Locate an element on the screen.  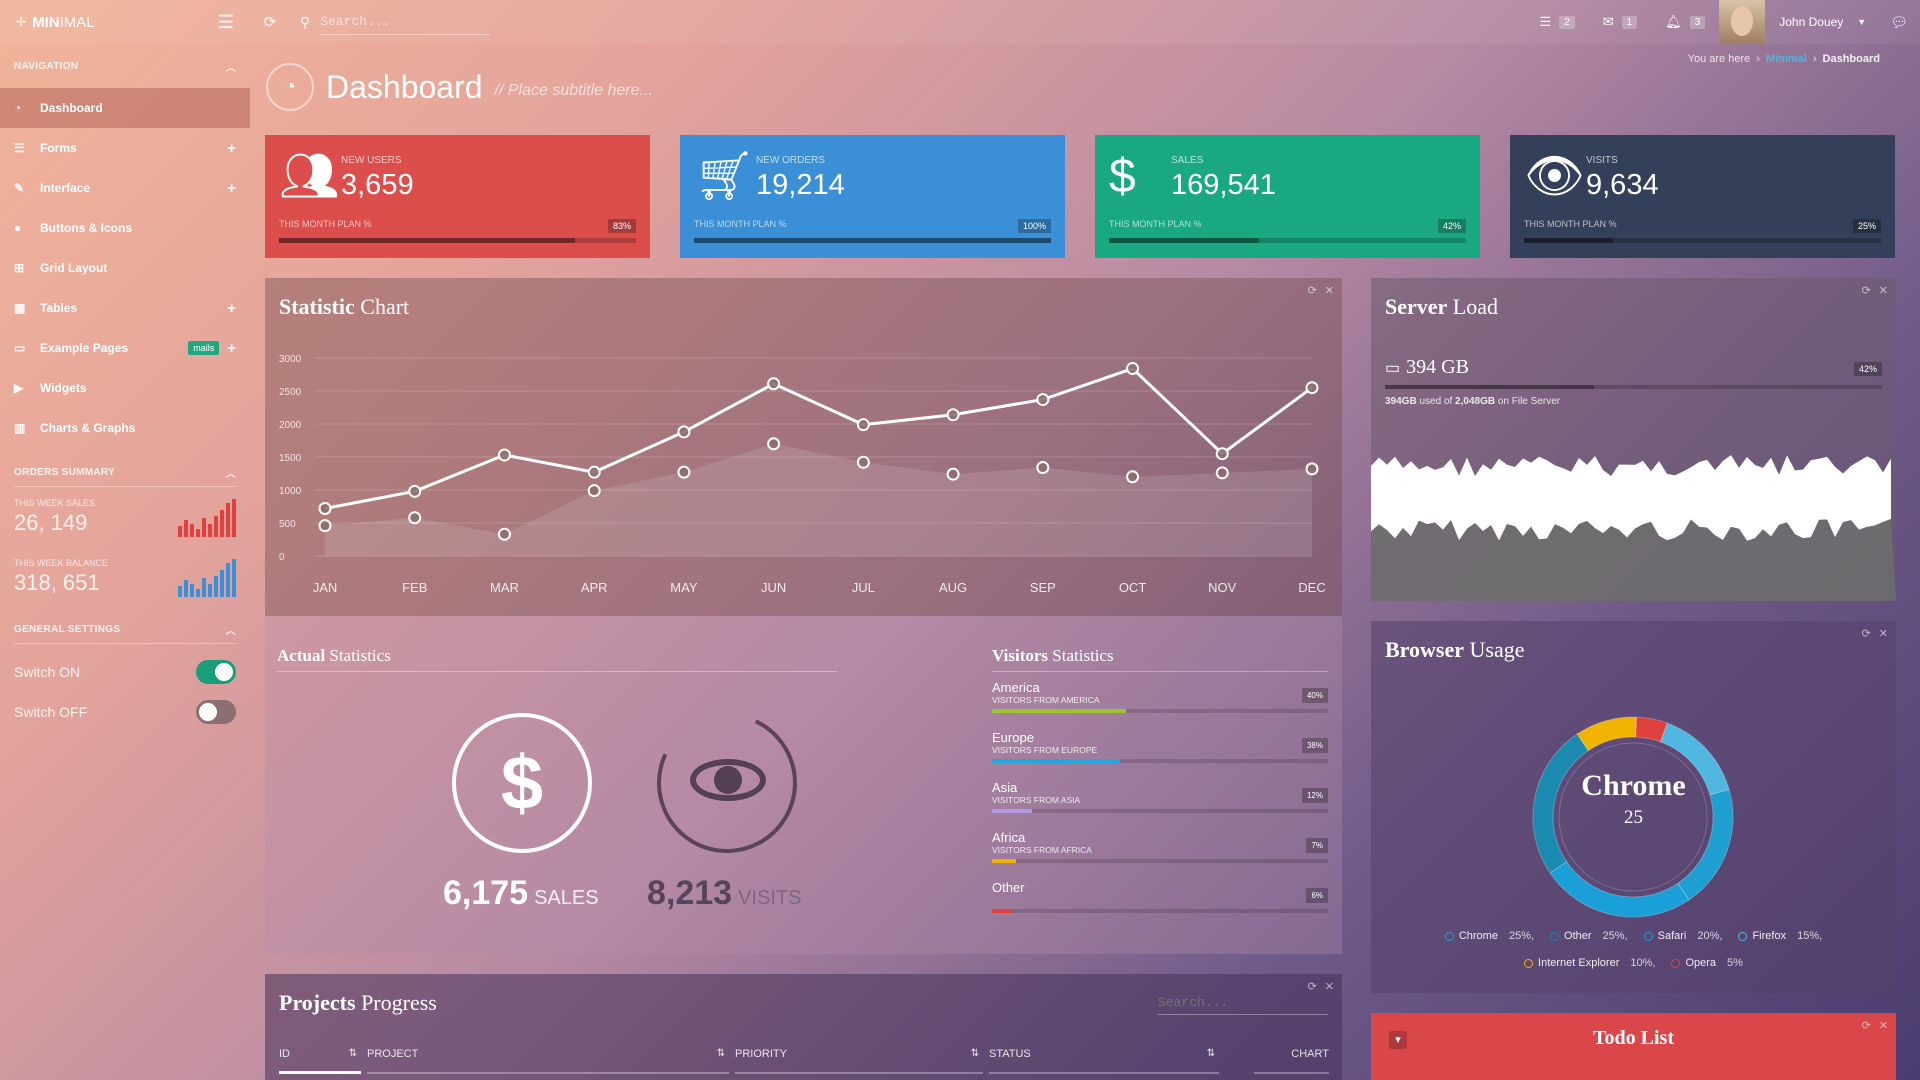
sidebar-item-charts-graphs: ▥ Charts & Graphs is located at coordinates (125, 428).